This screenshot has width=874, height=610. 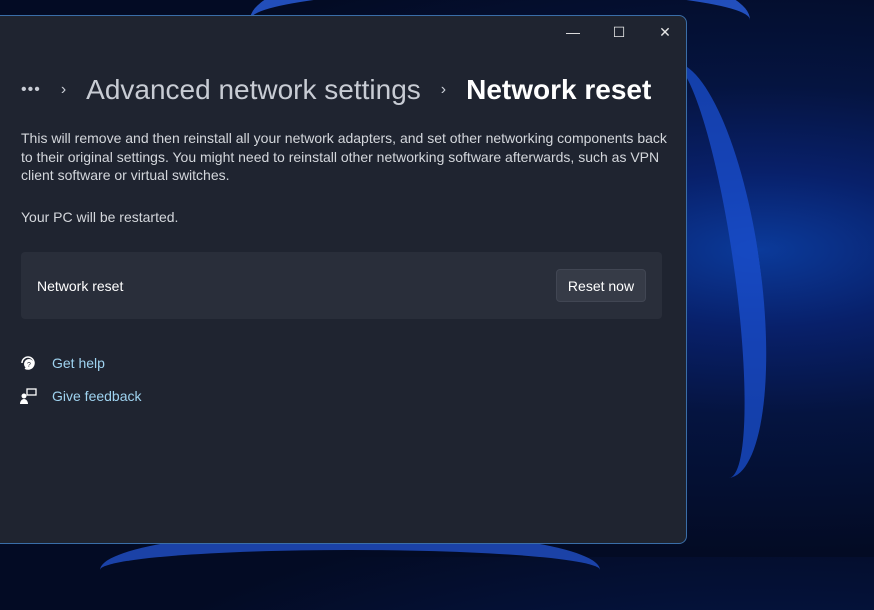 I want to click on reset-now-button: Reset now, so click(x=601, y=285).